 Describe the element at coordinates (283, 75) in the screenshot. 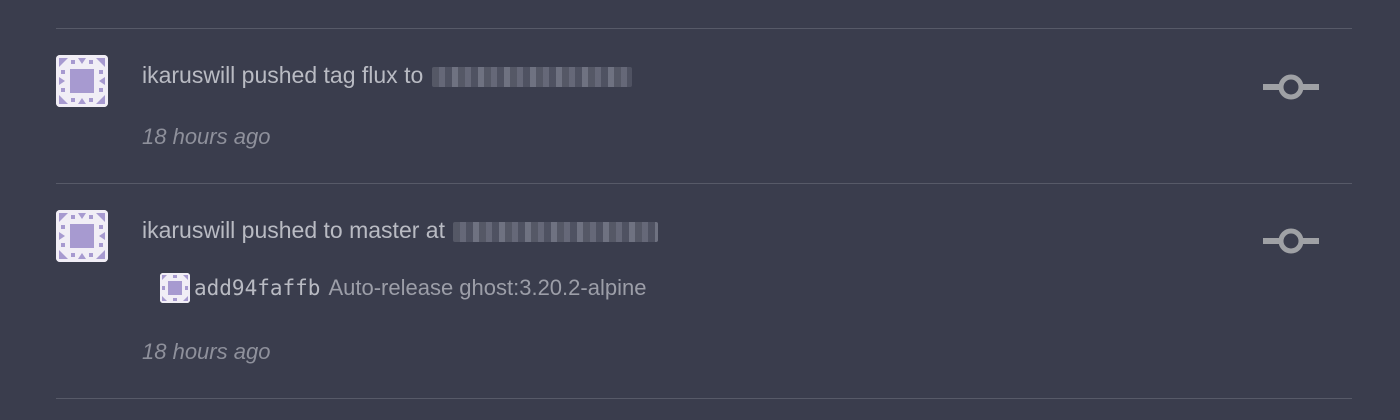

I see `event-text: ikaruswill pushed tag flux to` at that location.